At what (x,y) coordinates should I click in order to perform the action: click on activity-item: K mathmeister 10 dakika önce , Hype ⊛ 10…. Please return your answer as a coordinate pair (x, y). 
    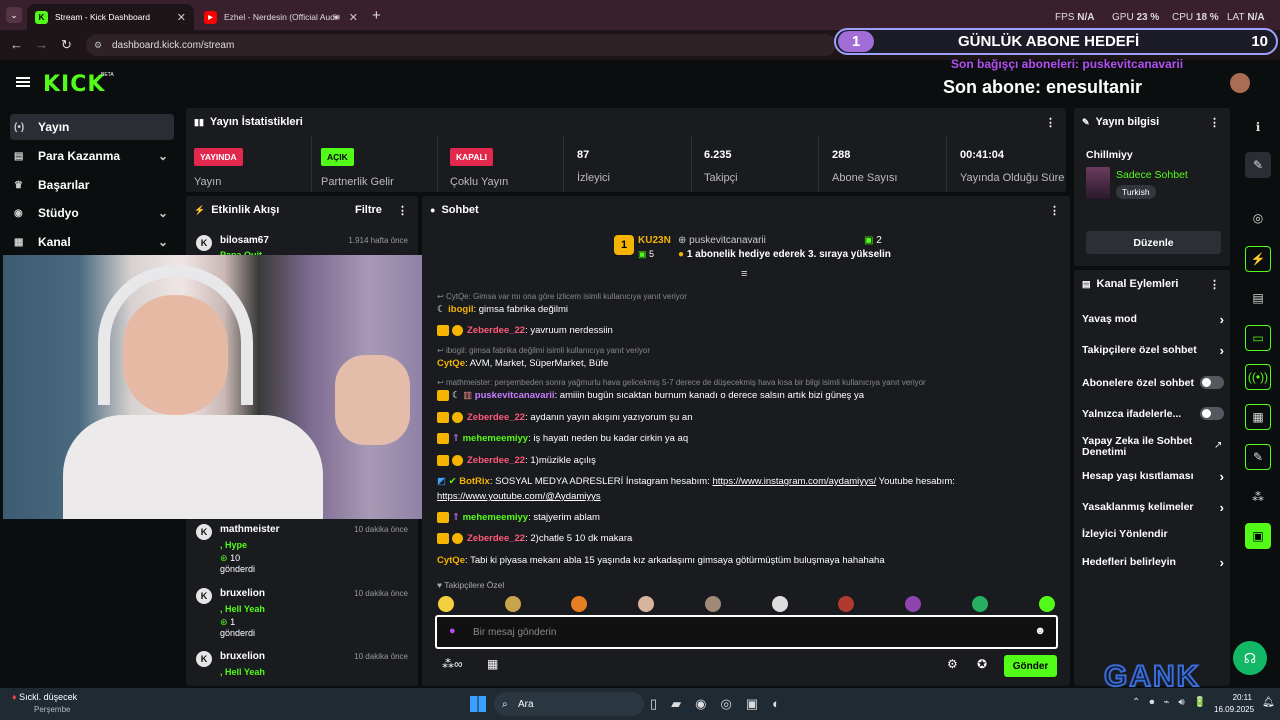
    Looking at the image, I should click on (307, 549).